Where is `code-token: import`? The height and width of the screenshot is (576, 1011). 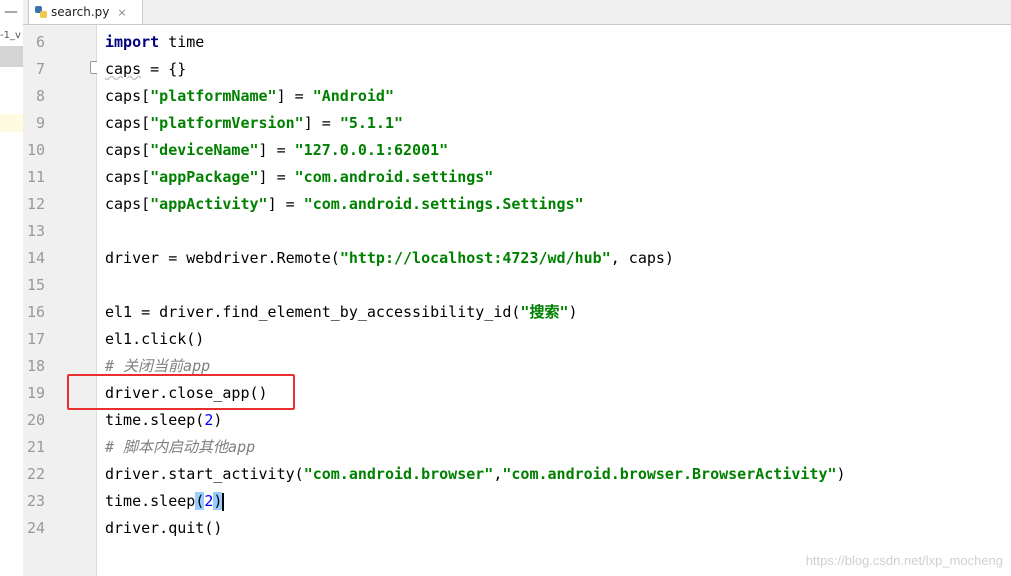 code-token: import is located at coordinates (132, 42).